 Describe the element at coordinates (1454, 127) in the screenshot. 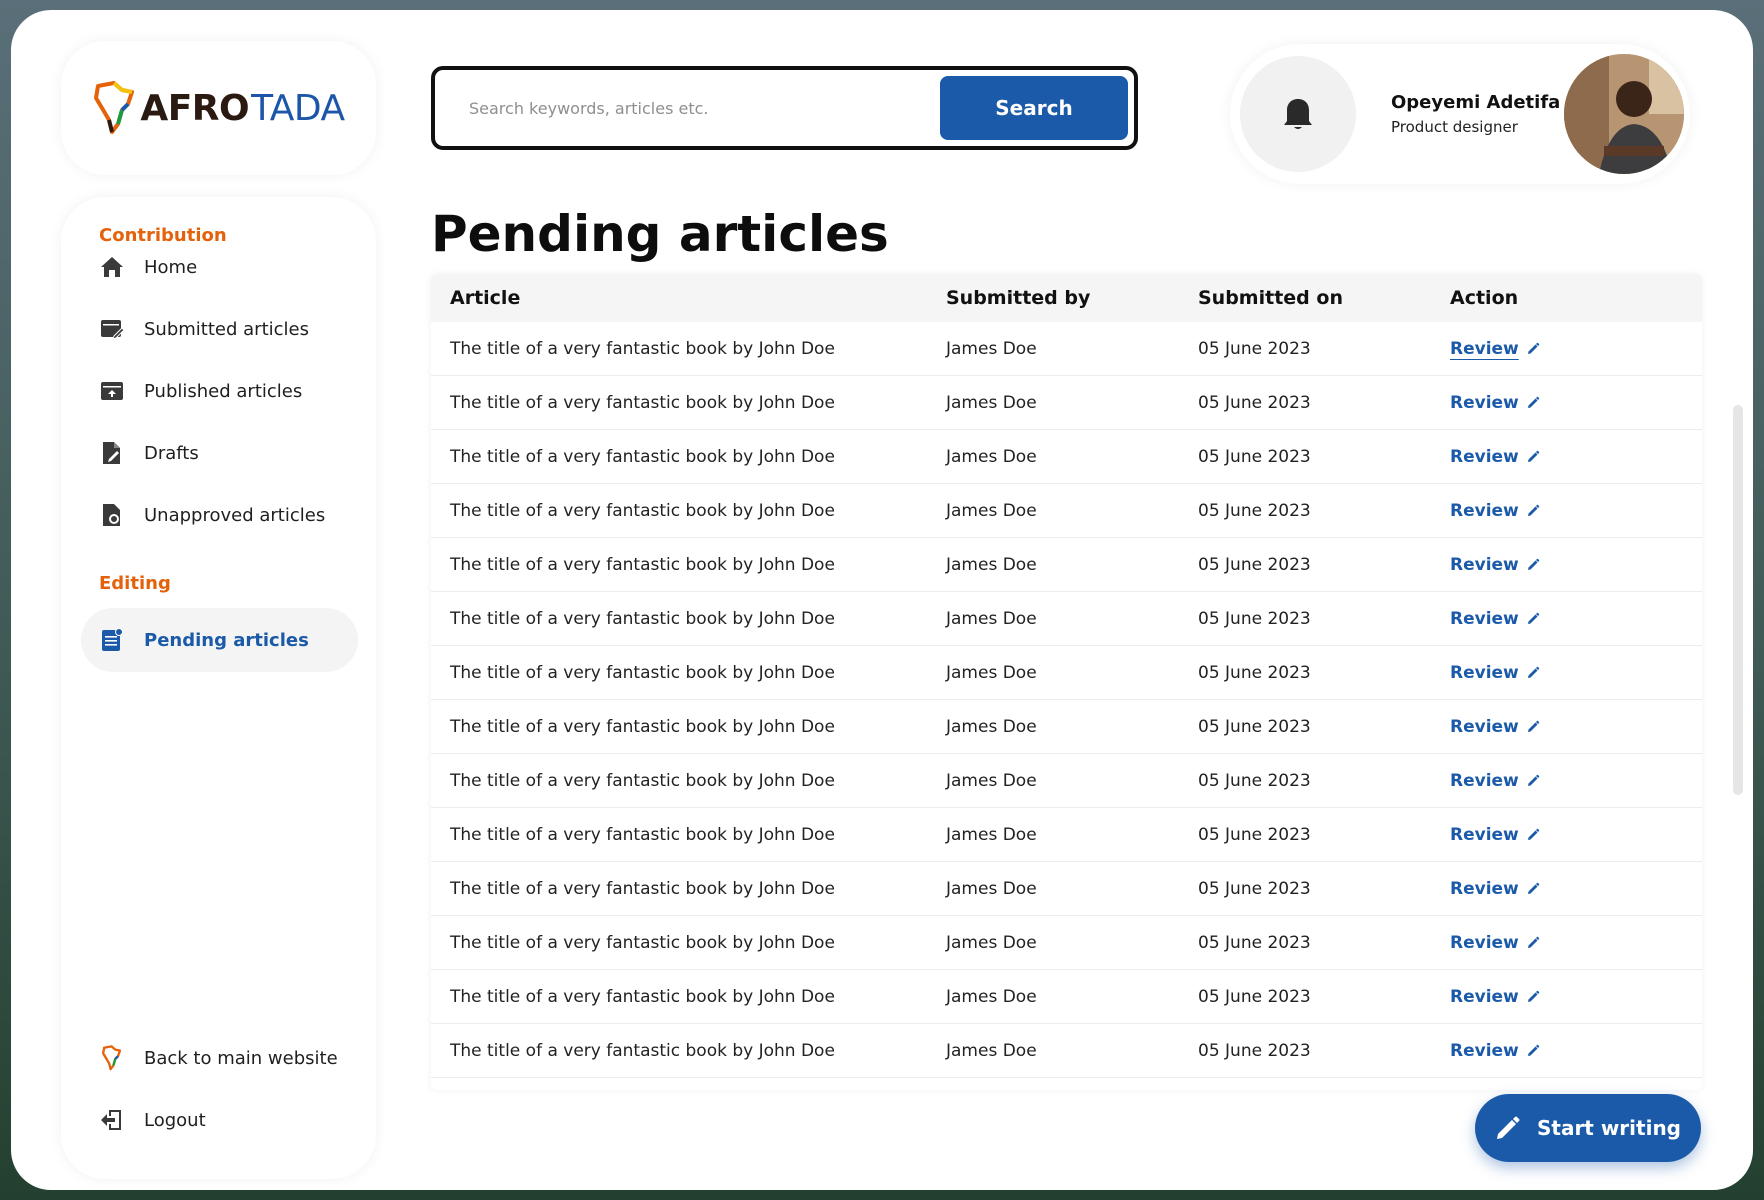

I see `user-role: Product designer` at that location.